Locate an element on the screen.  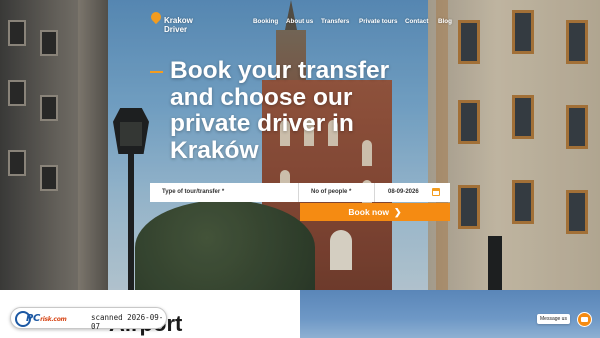
nav-booking: Booking is located at coordinates (265, 21).